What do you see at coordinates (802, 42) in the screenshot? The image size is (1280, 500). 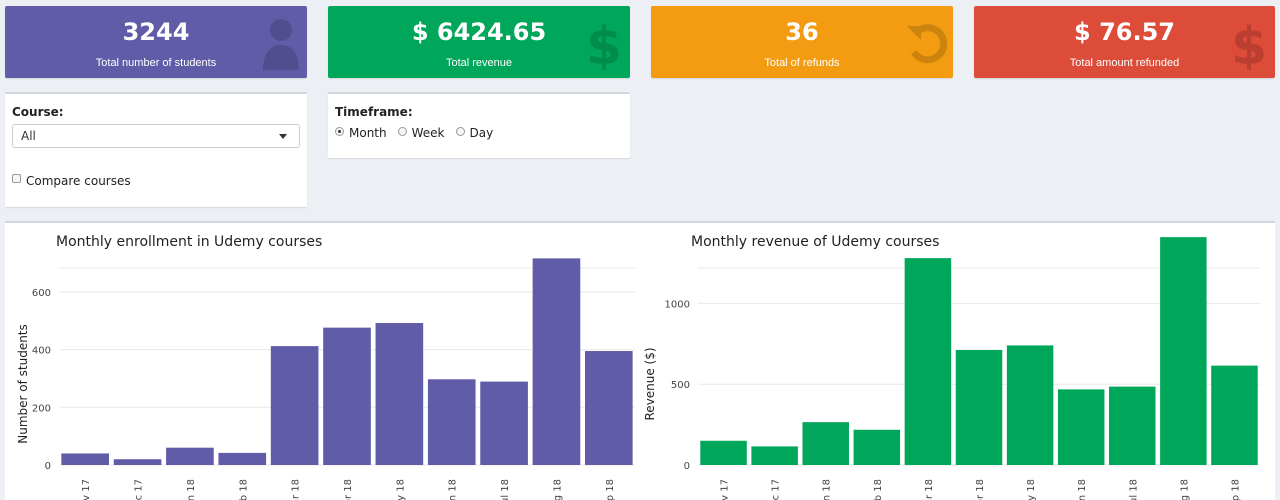 I see `kpi-total-refunds: 36 Total of refunds` at bounding box center [802, 42].